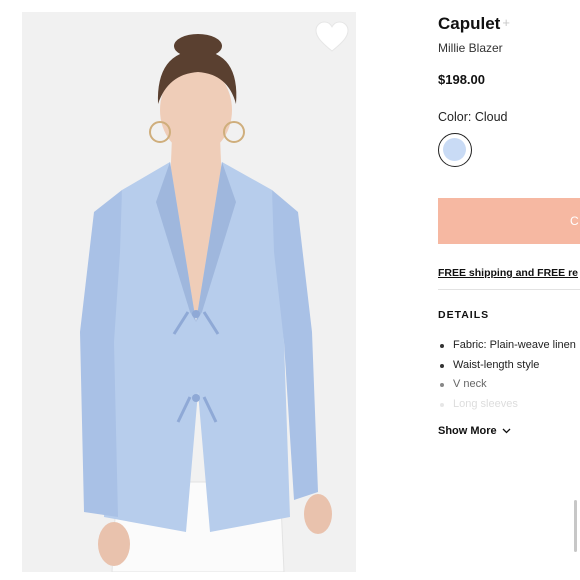  What do you see at coordinates (506, 22) in the screenshot?
I see `brand-follow-plus: +` at bounding box center [506, 22].